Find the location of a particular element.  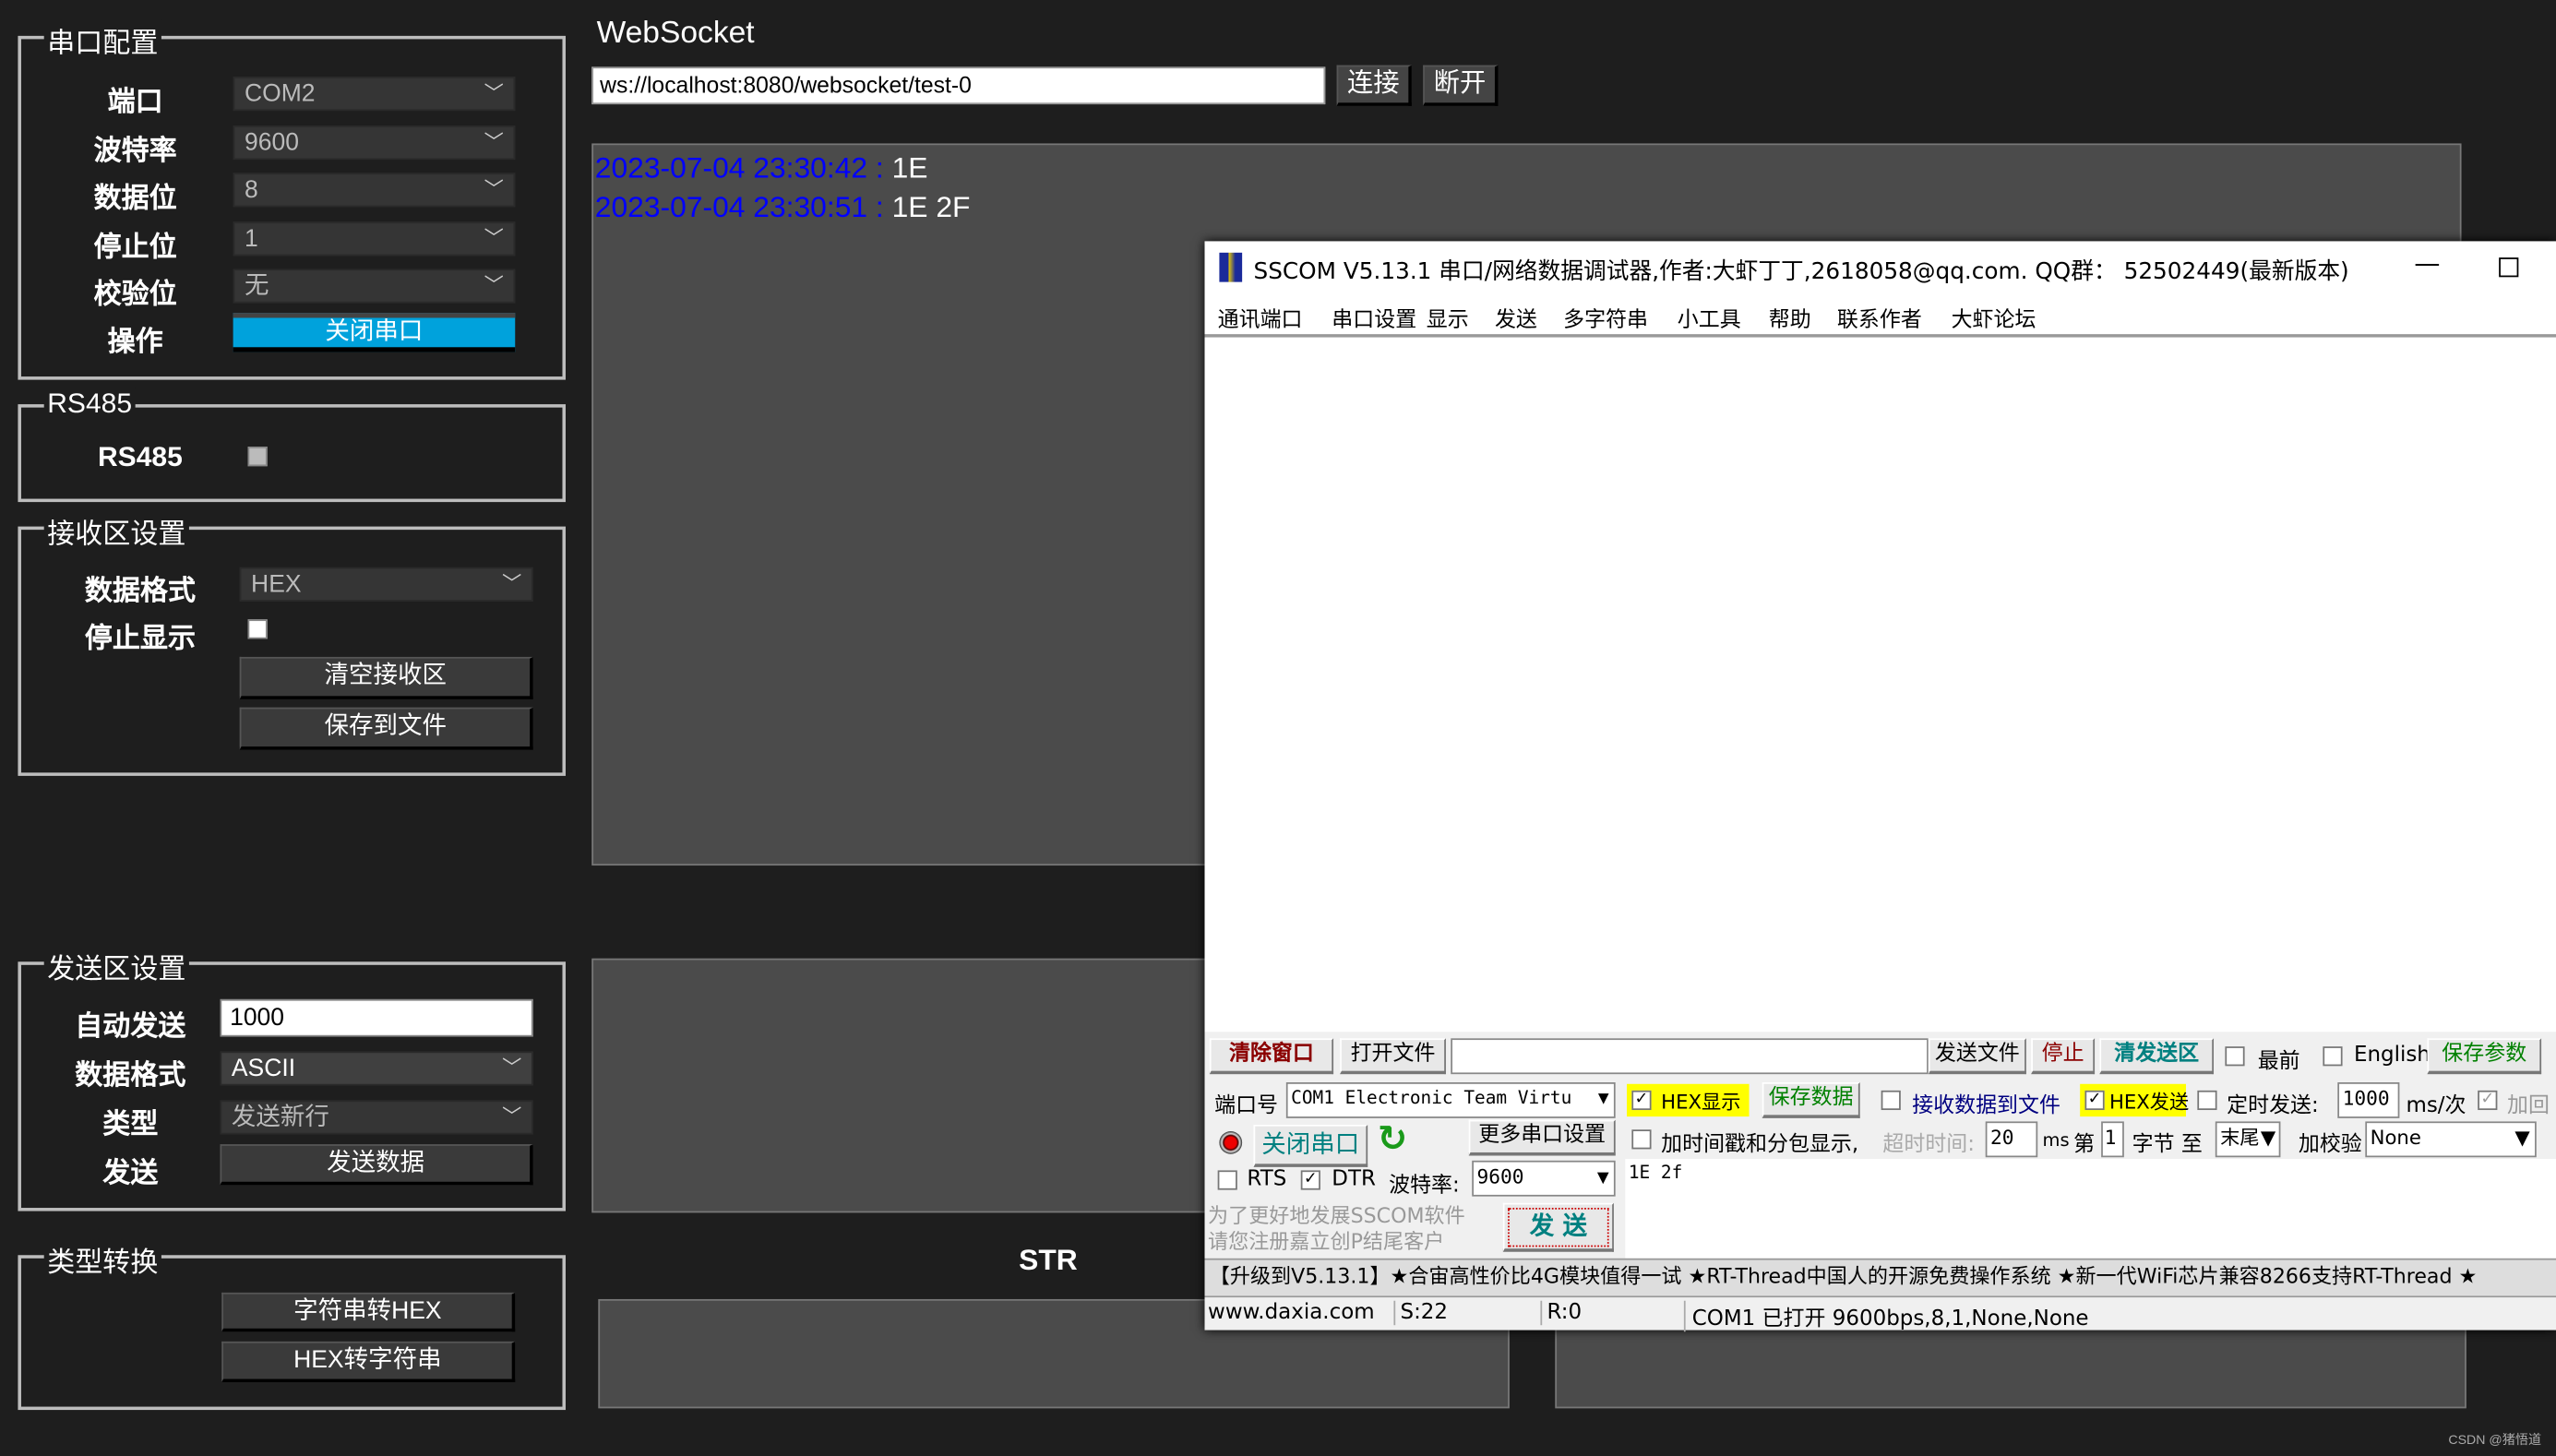

timed-interval-input: 1000 is located at coordinates (2368, 1100).